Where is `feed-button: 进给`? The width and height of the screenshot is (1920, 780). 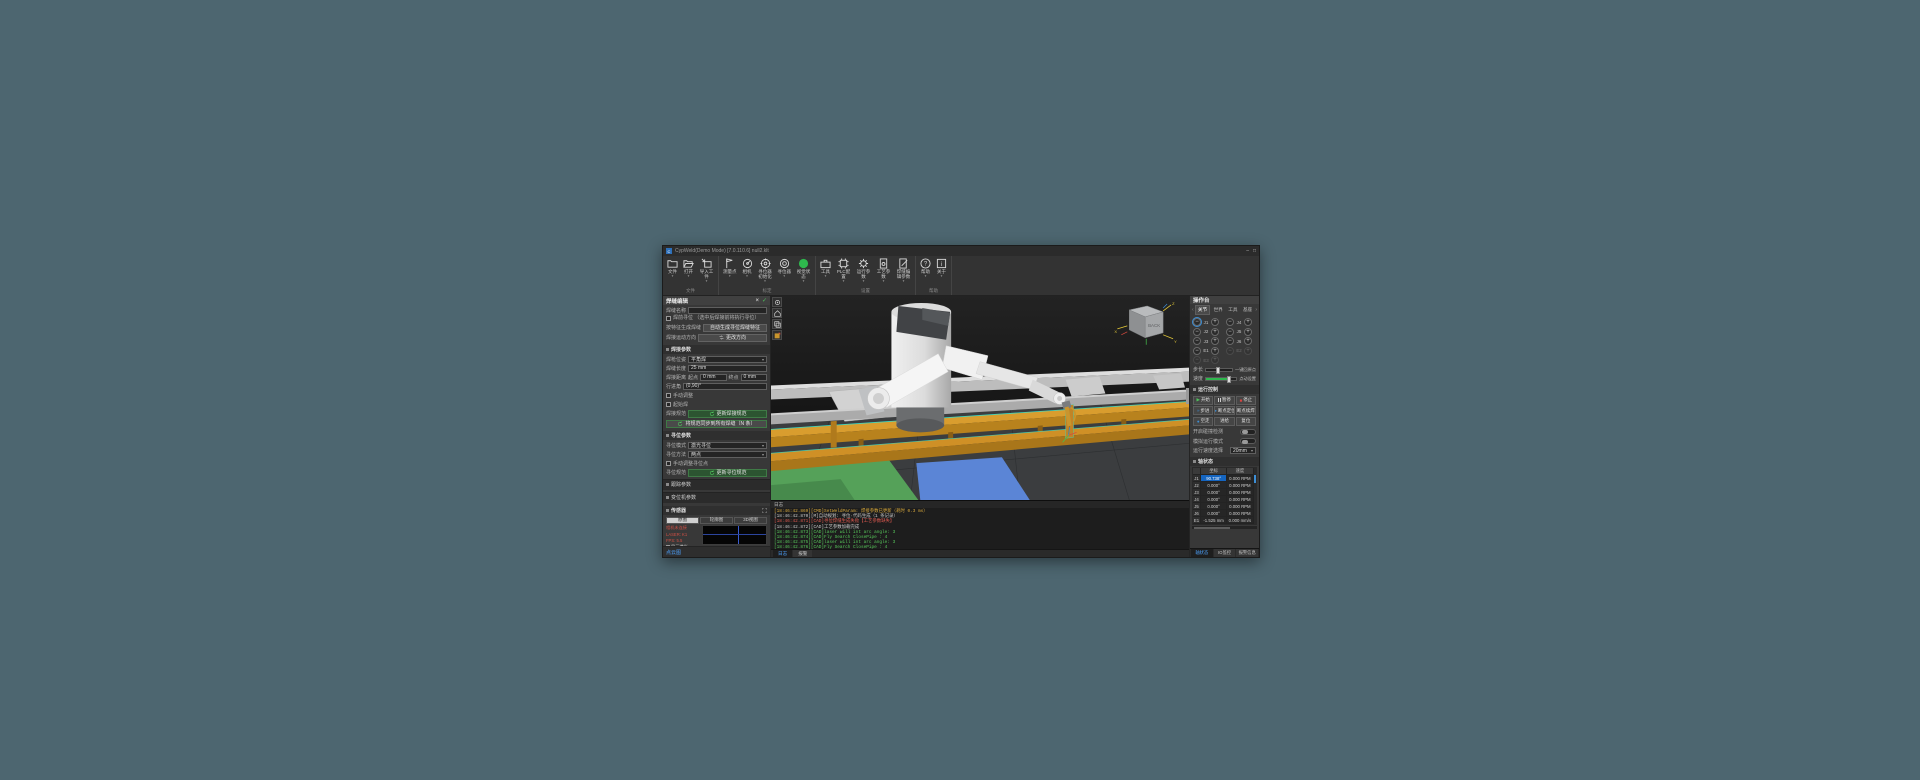 feed-button: 进给 is located at coordinates (1224, 421).